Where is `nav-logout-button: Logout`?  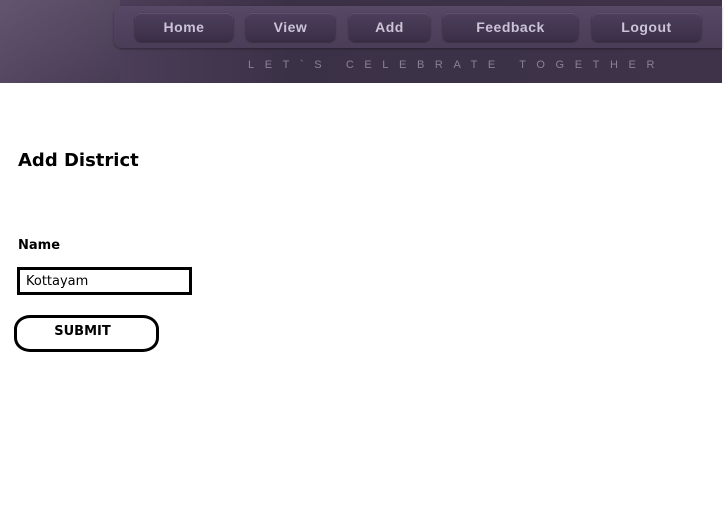
nav-logout-button: Logout is located at coordinates (646, 27).